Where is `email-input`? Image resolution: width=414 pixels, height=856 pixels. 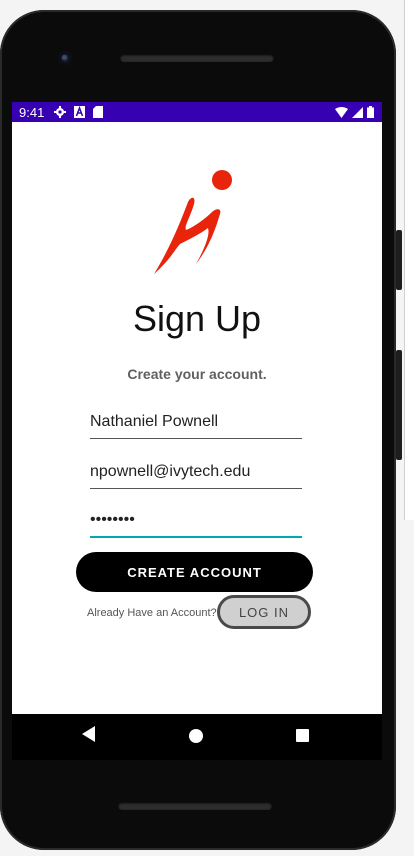 email-input is located at coordinates (196, 472).